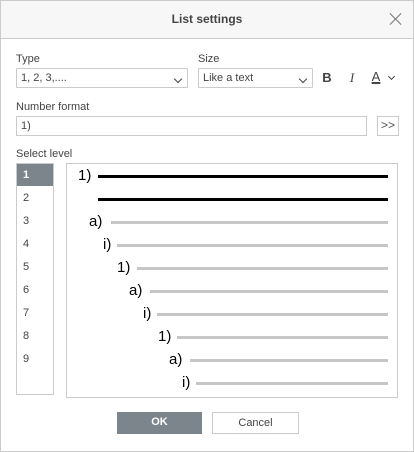 The height and width of the screenshot is (452, 414). What do you see at coordinates (35, 244) in the screenshot?
I see `level-item: 4` at bounding box center [35, 244].